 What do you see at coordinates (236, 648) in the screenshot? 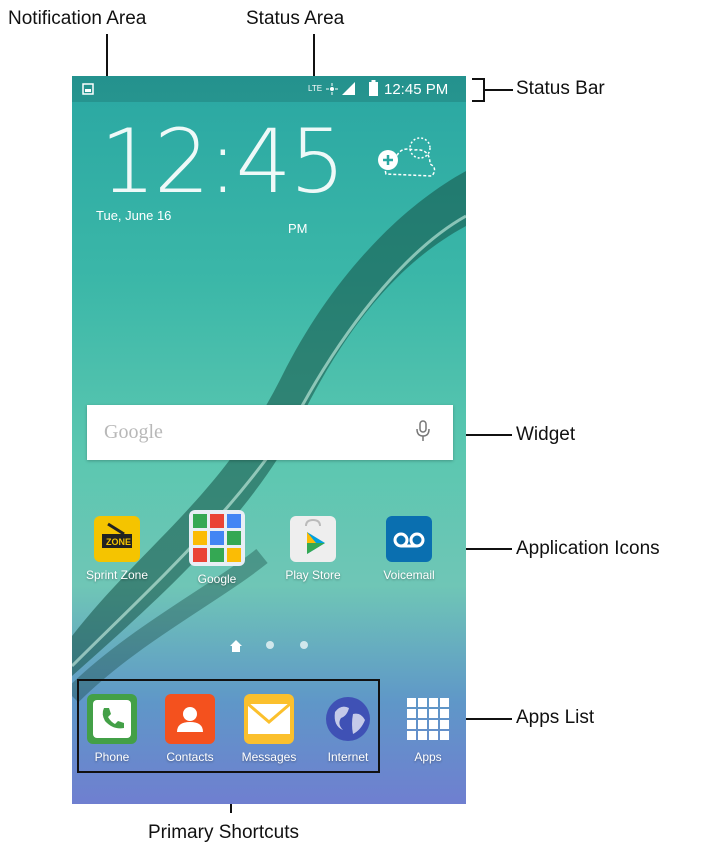
I see `home-page-icon` at bounding box center [236, 648].